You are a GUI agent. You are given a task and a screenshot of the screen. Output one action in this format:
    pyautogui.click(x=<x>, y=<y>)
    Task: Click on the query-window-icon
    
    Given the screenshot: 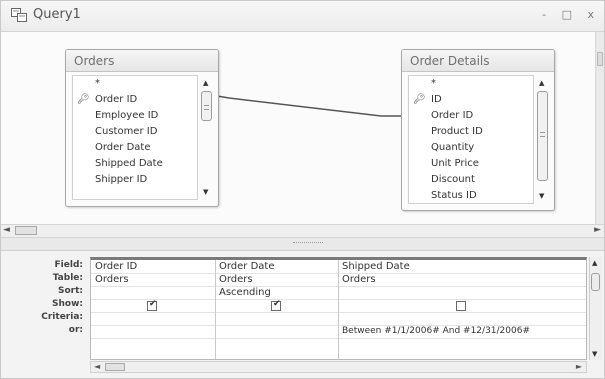 What is the action you would take?
    pyautogui.click(x=19, y=15)
    